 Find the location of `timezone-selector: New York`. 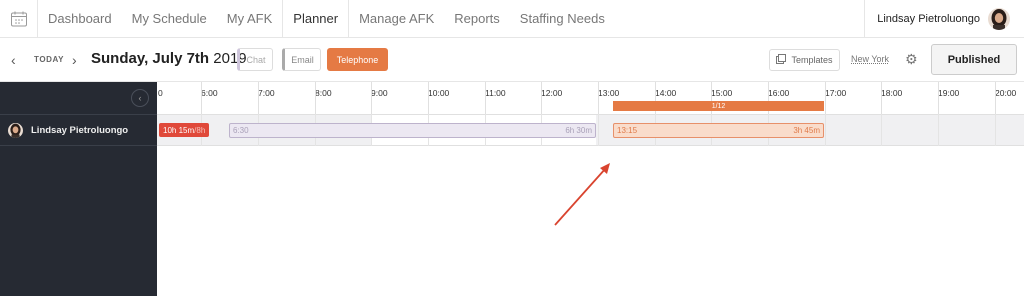

timezone-selector: New York is located at coordinates (870, 59).